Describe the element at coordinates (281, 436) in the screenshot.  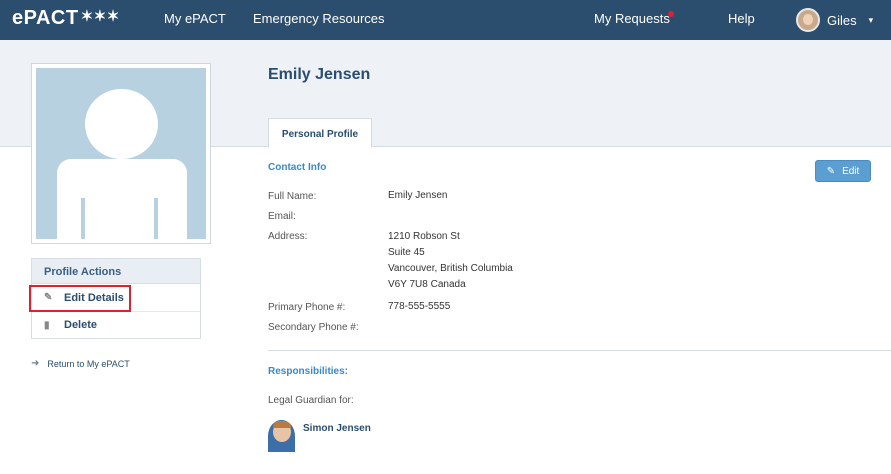
I see `child-avatar` at that location.